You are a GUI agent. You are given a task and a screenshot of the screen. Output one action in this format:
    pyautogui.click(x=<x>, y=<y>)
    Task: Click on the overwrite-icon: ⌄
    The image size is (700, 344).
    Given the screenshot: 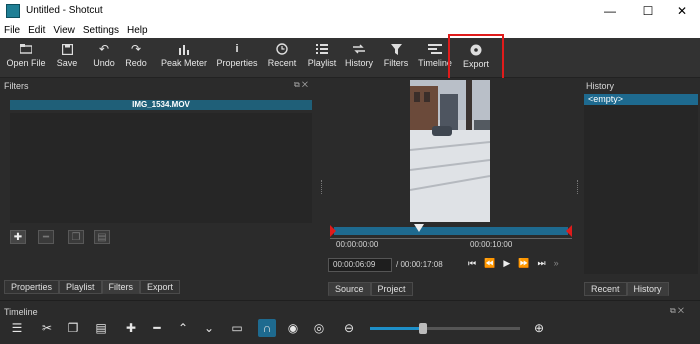 What is the action you would take?
    pyautogui.click(x=209, y=328)
    